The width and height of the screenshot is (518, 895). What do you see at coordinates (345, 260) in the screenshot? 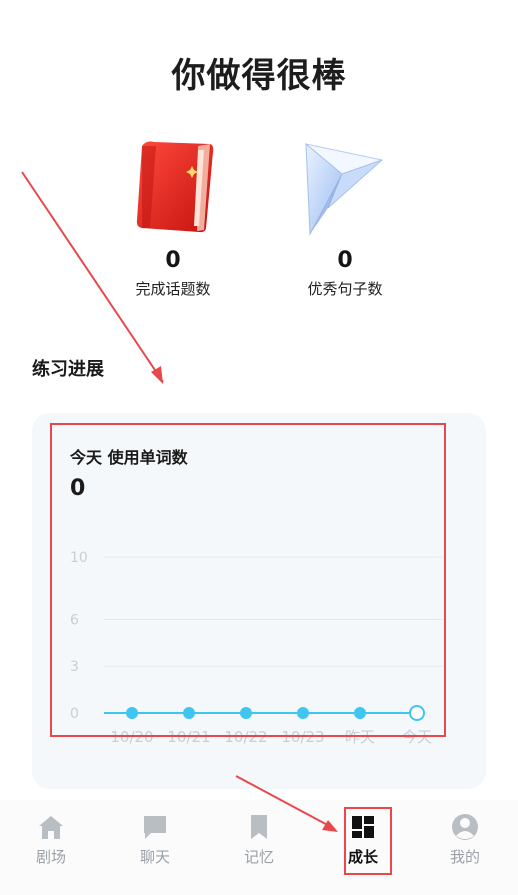
I see `excellent-sentences-value: 0` at bounding box center [345, 260].